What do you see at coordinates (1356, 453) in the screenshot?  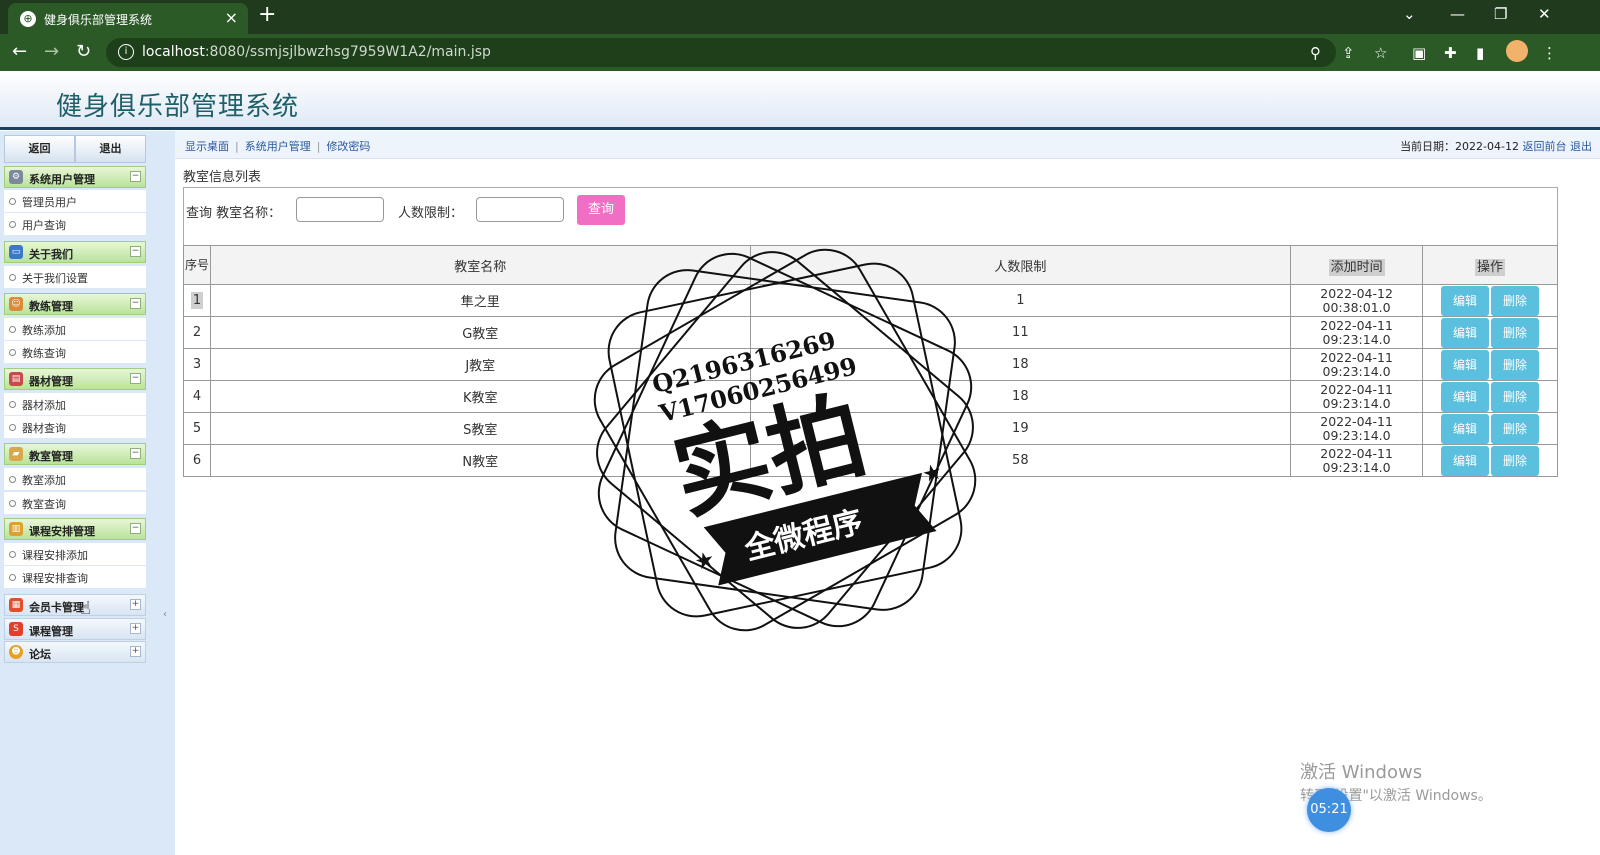 I see `row-date: 2022-04-11` at bounding box center [1356, 453].